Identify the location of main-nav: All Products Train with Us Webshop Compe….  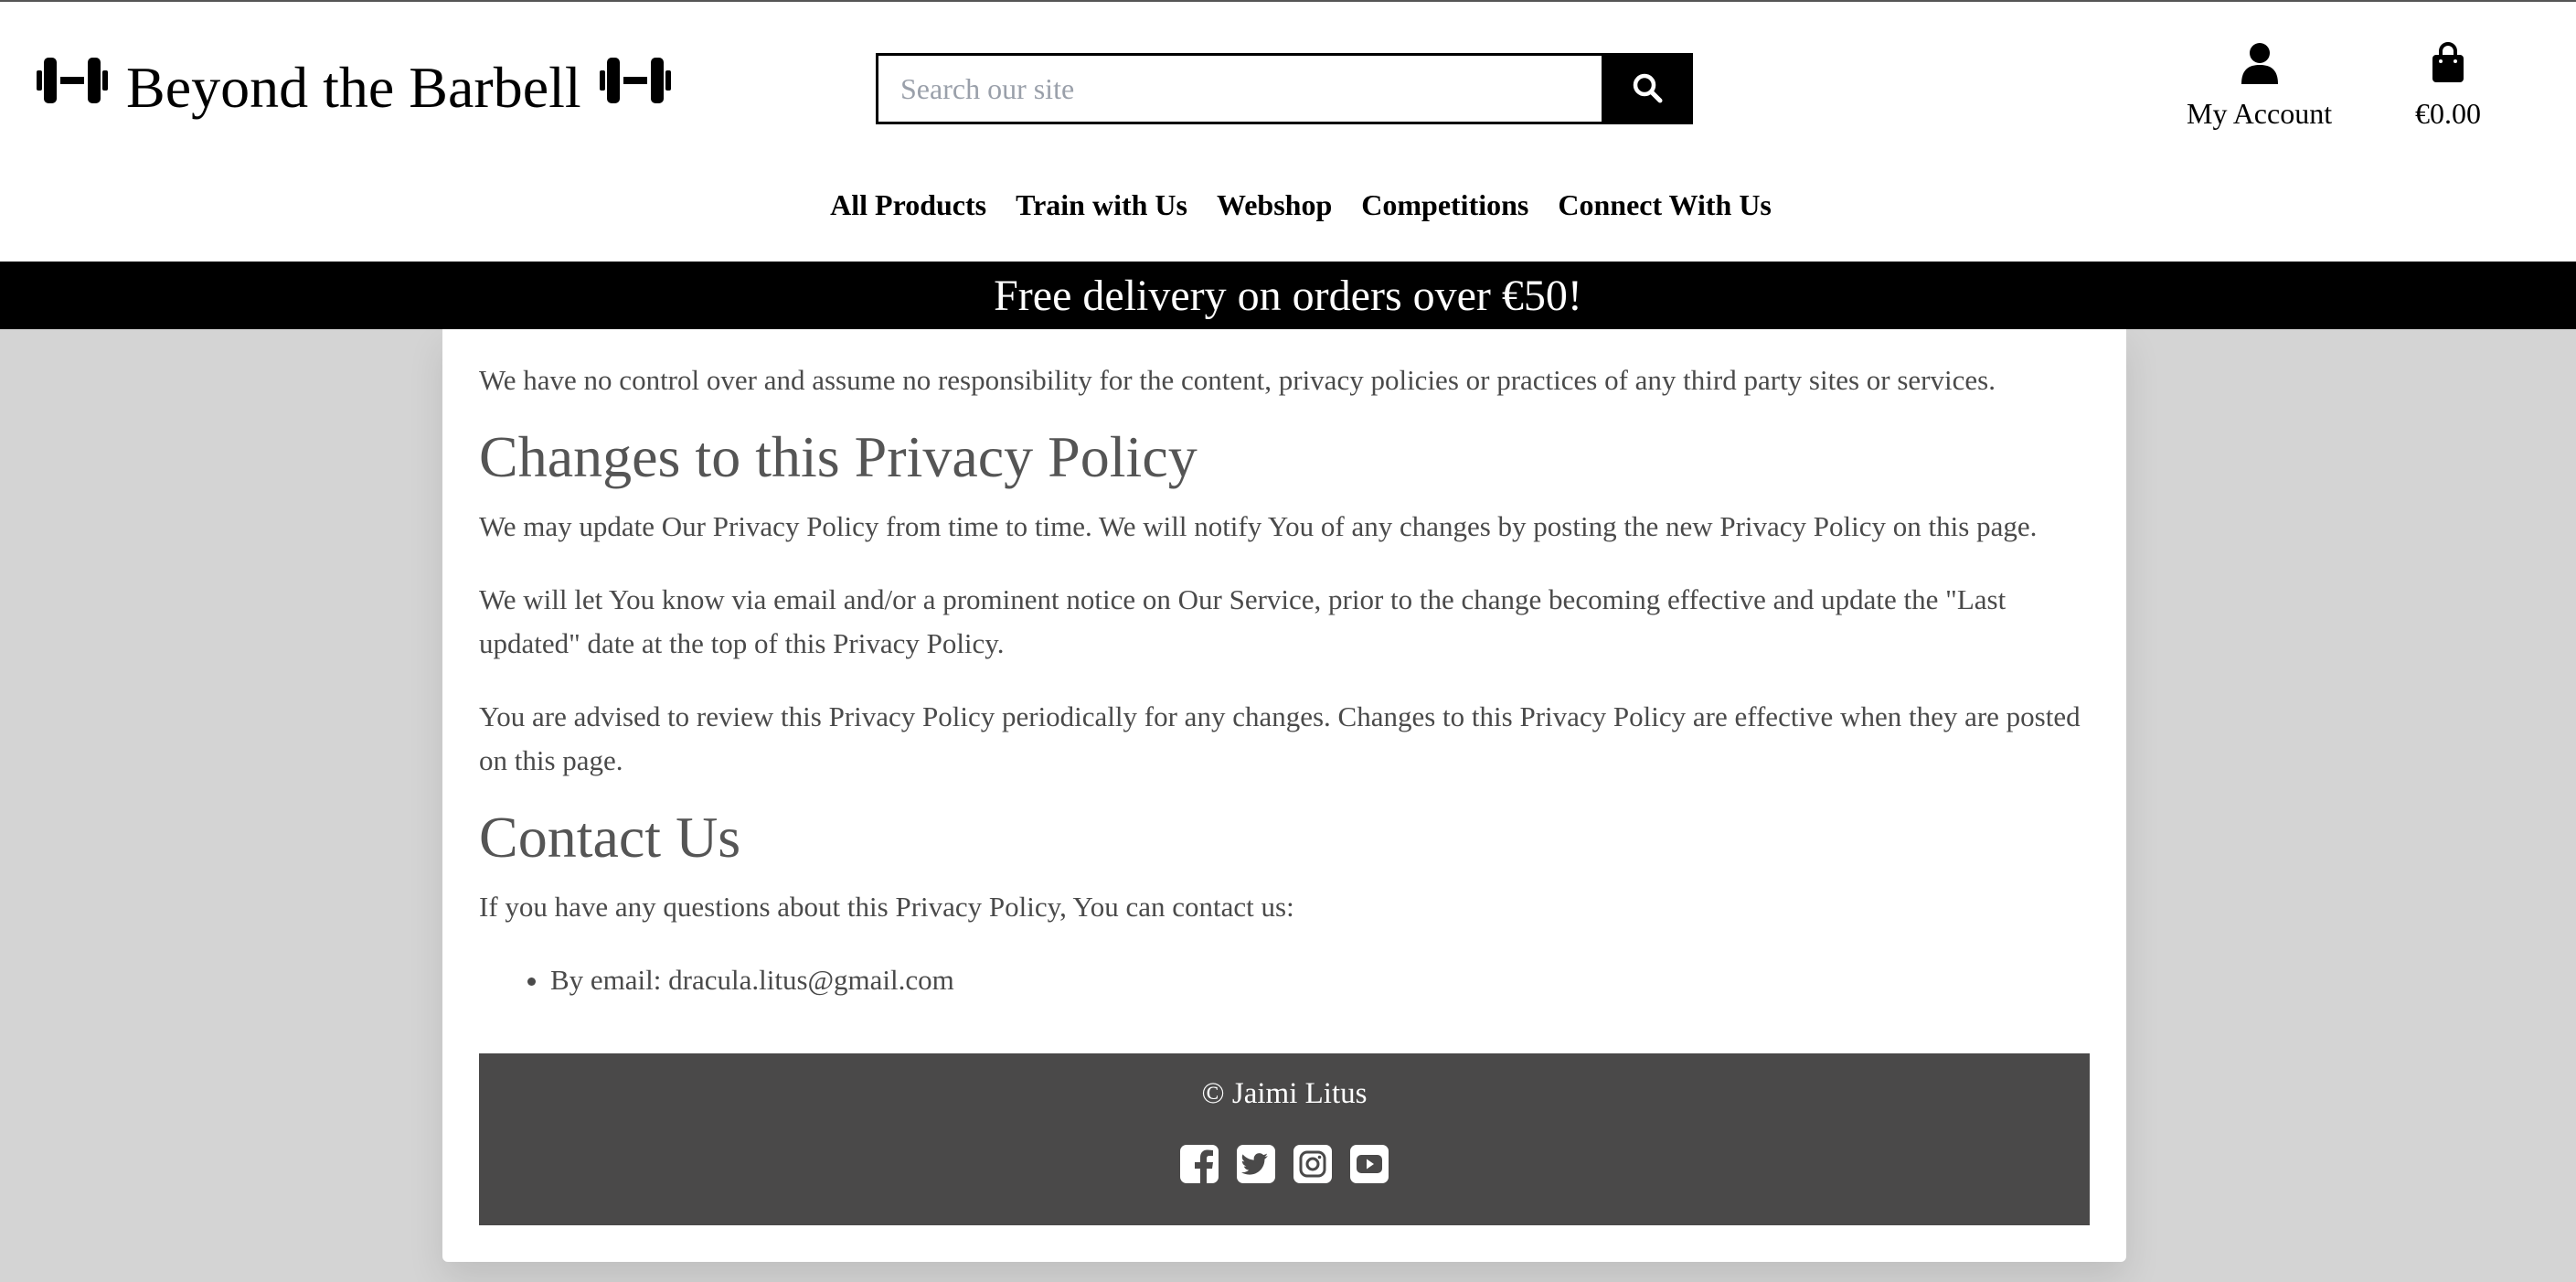
(1288, 210).